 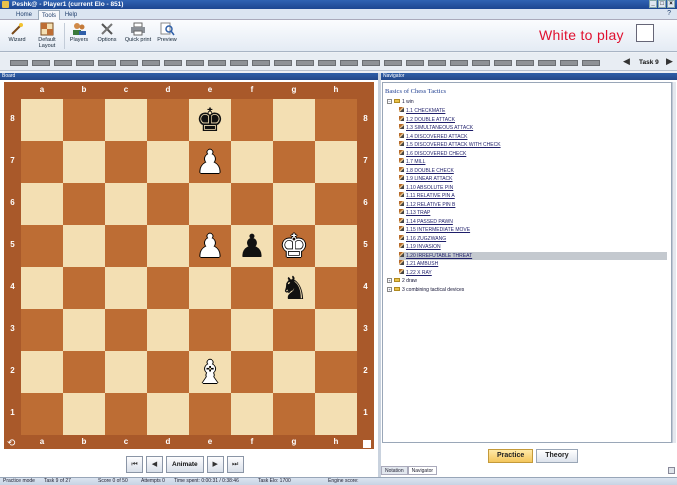 I want to click on square-f7, so click(x=252, y=162).